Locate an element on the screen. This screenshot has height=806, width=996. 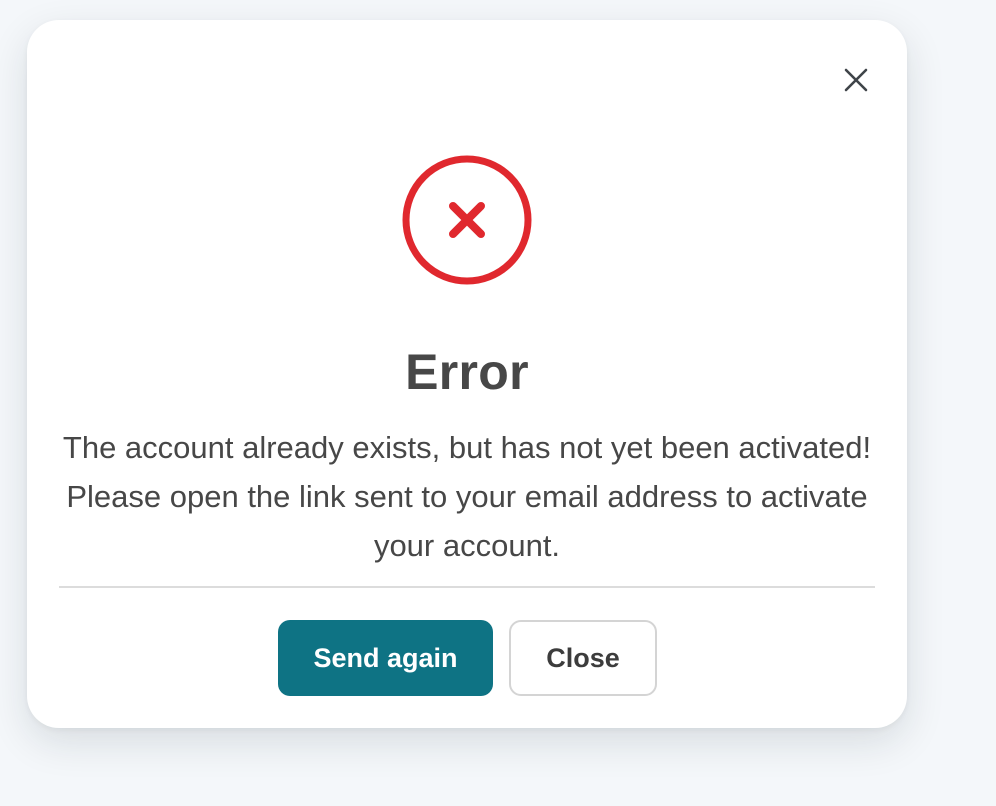
dialog-title: Error is located at coordinates (467, 372).